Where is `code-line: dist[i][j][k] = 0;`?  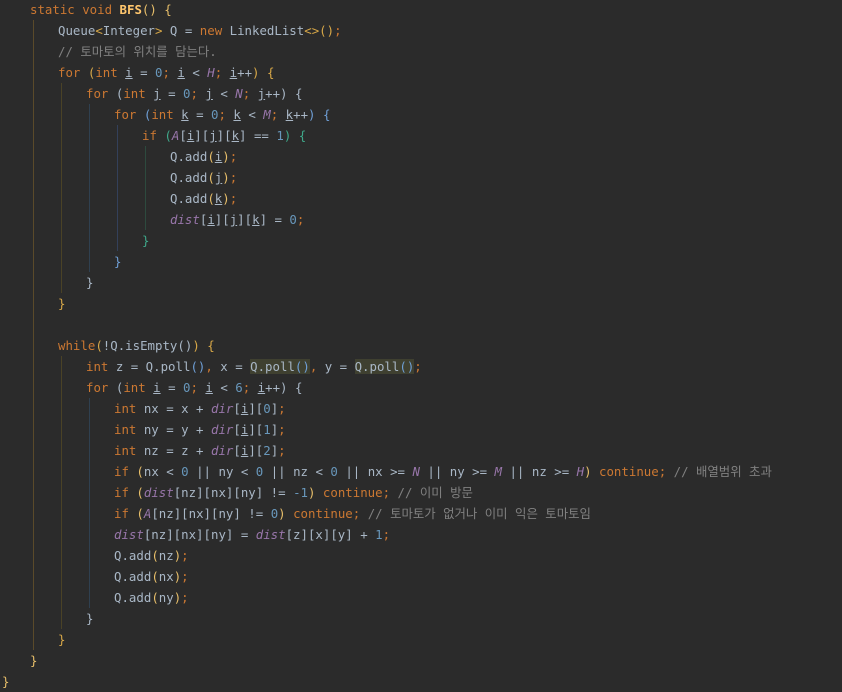 code-line: dist[i][j][k] = 0; is located at coordinates (237, 219).